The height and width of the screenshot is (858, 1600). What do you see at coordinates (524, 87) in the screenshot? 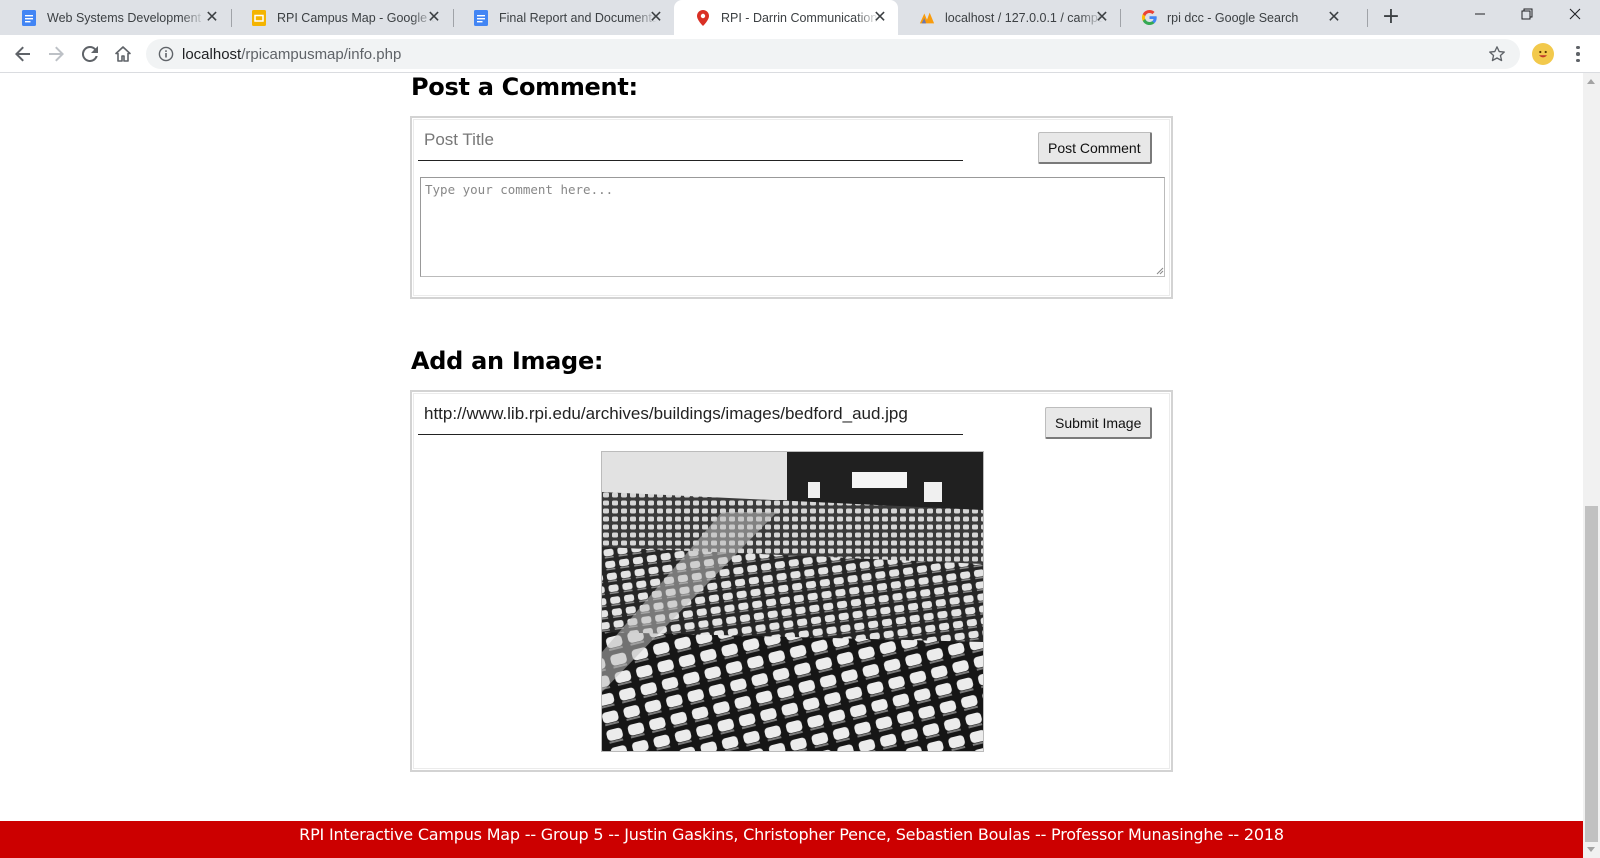
I see `comment-heading: Post a Comment:` at bounding box center [524, 87].